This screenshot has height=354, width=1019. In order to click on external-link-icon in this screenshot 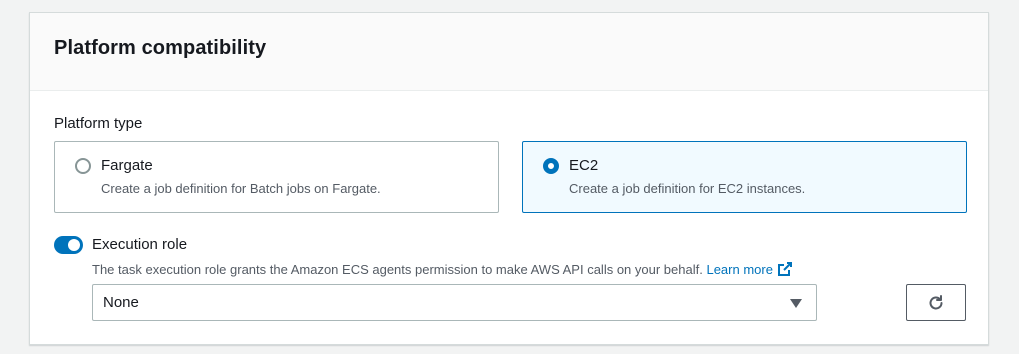, I will do `click(785, 269)`.